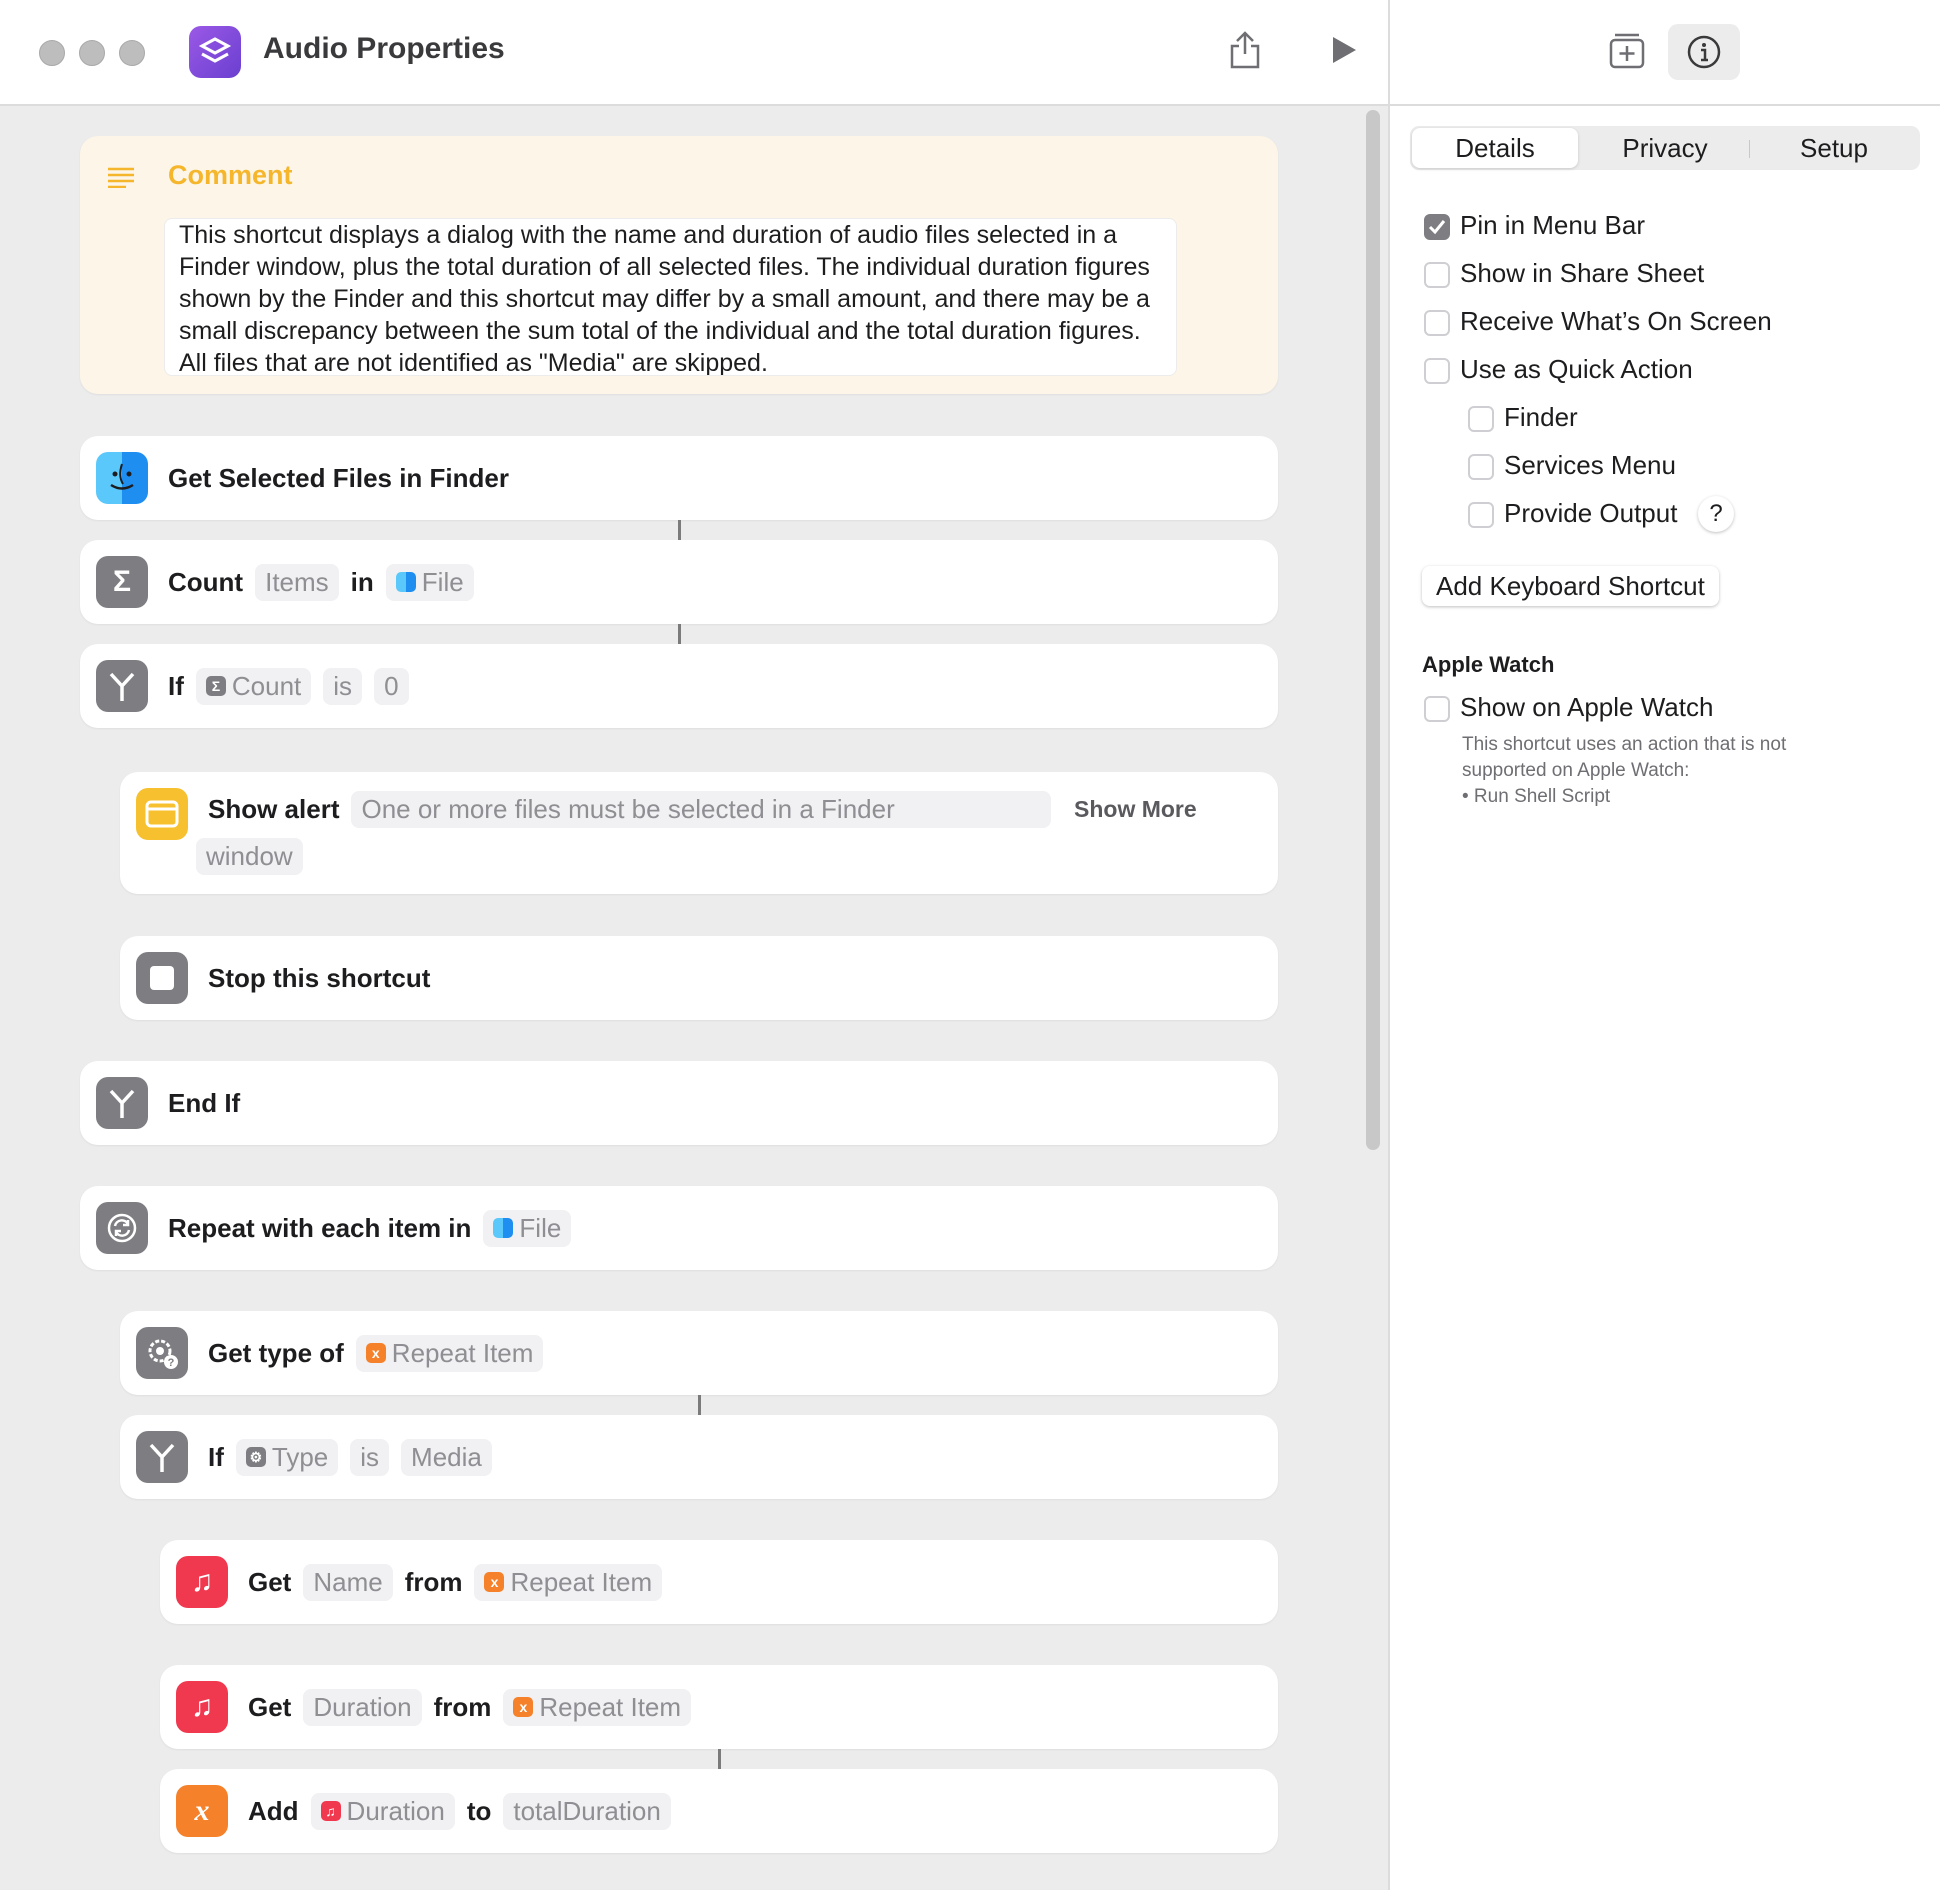 The image size is (1940, 1890). What do you see at coordinates (1576, 770) in the screenshot?
I see `apple-watch-note-line: supported on Apple Watch:` at bounding box center [1576, 770].